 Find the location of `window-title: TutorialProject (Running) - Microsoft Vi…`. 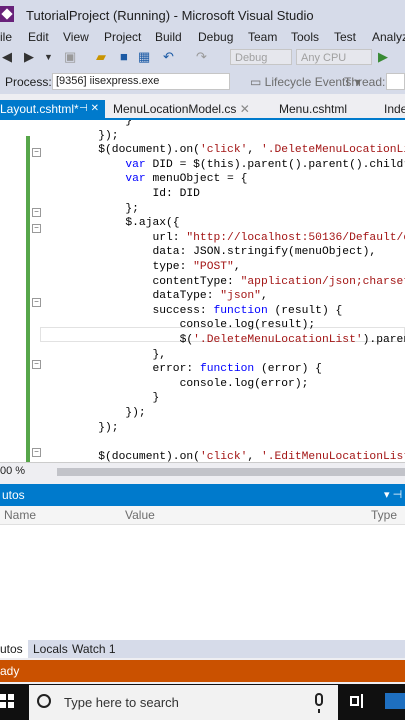

window-title: TutorialProject (Running) - Microsoft Vi… is located at coordinates (170, 15).